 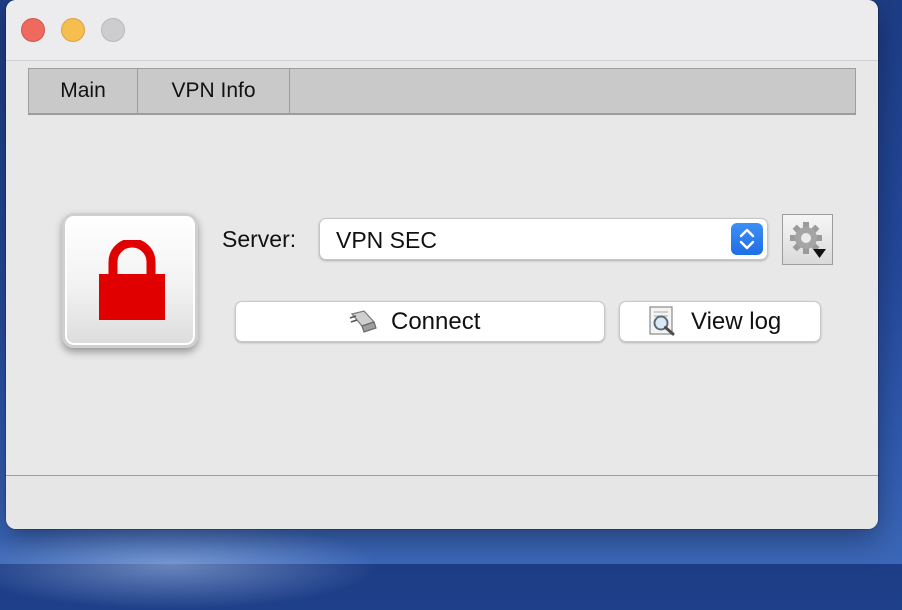 I want to click on server-selected-value: VPN SEC, so click(x=386, y=240).